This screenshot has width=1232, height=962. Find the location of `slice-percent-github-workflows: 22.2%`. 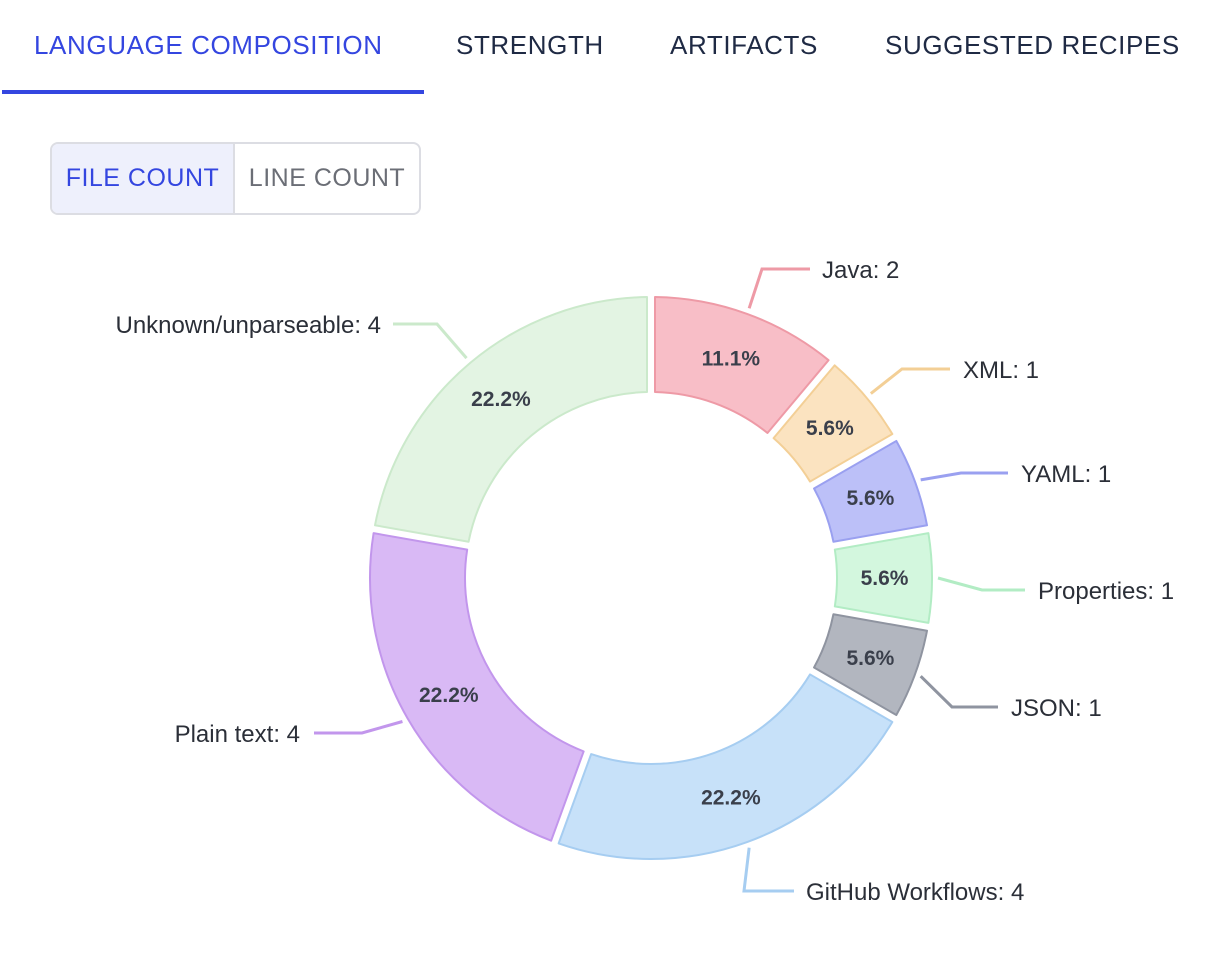

slice-percent-github-workflows: 22.2% is located at coordinates (731, 797).